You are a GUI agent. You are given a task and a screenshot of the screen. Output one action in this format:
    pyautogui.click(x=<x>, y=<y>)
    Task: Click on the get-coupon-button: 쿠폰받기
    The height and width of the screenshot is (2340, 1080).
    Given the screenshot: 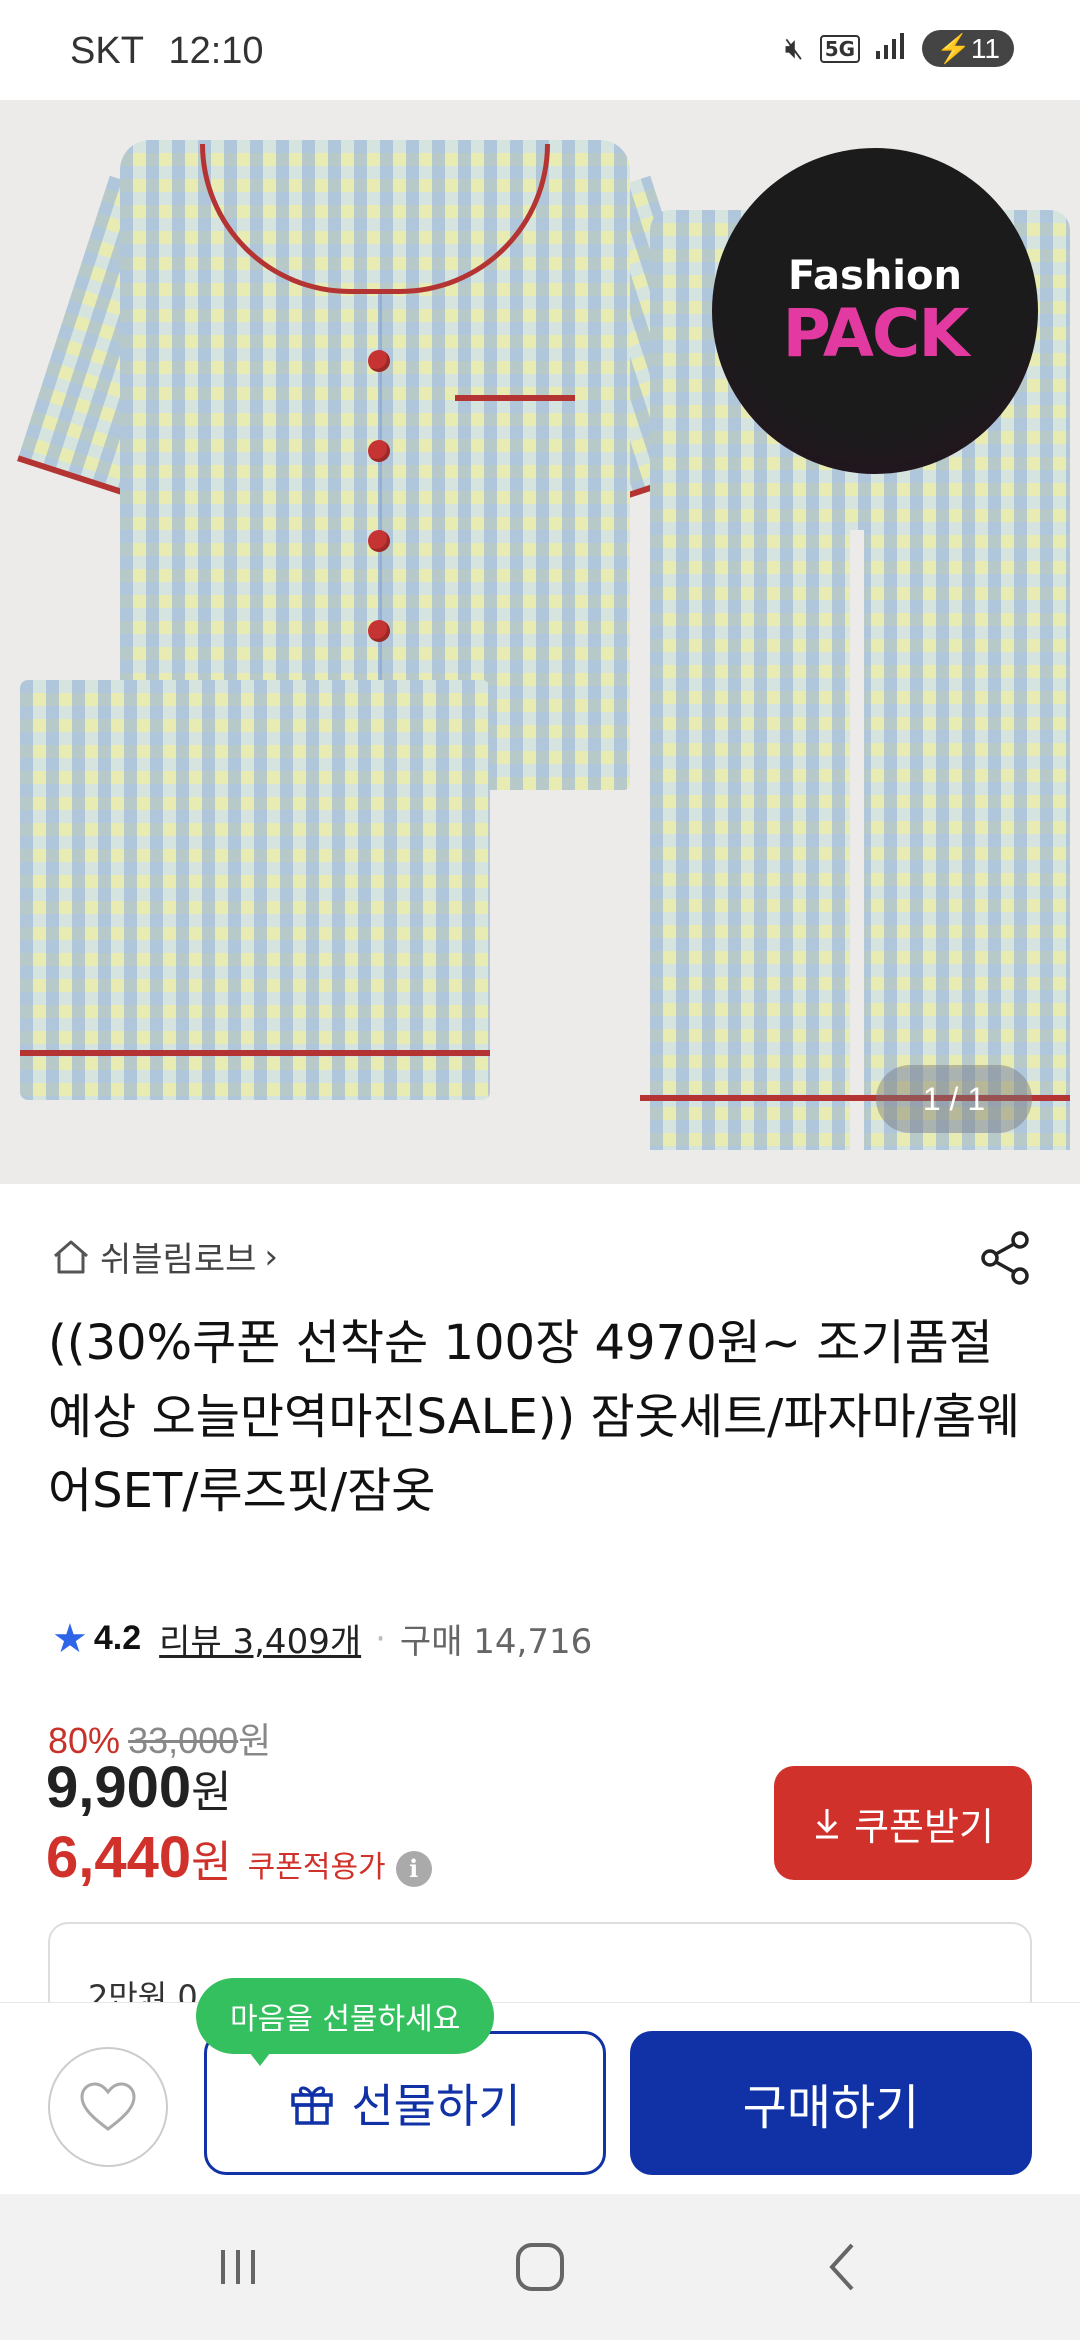 What is the action you would take?
    pyautogui.click(x=903, y=1823)
    